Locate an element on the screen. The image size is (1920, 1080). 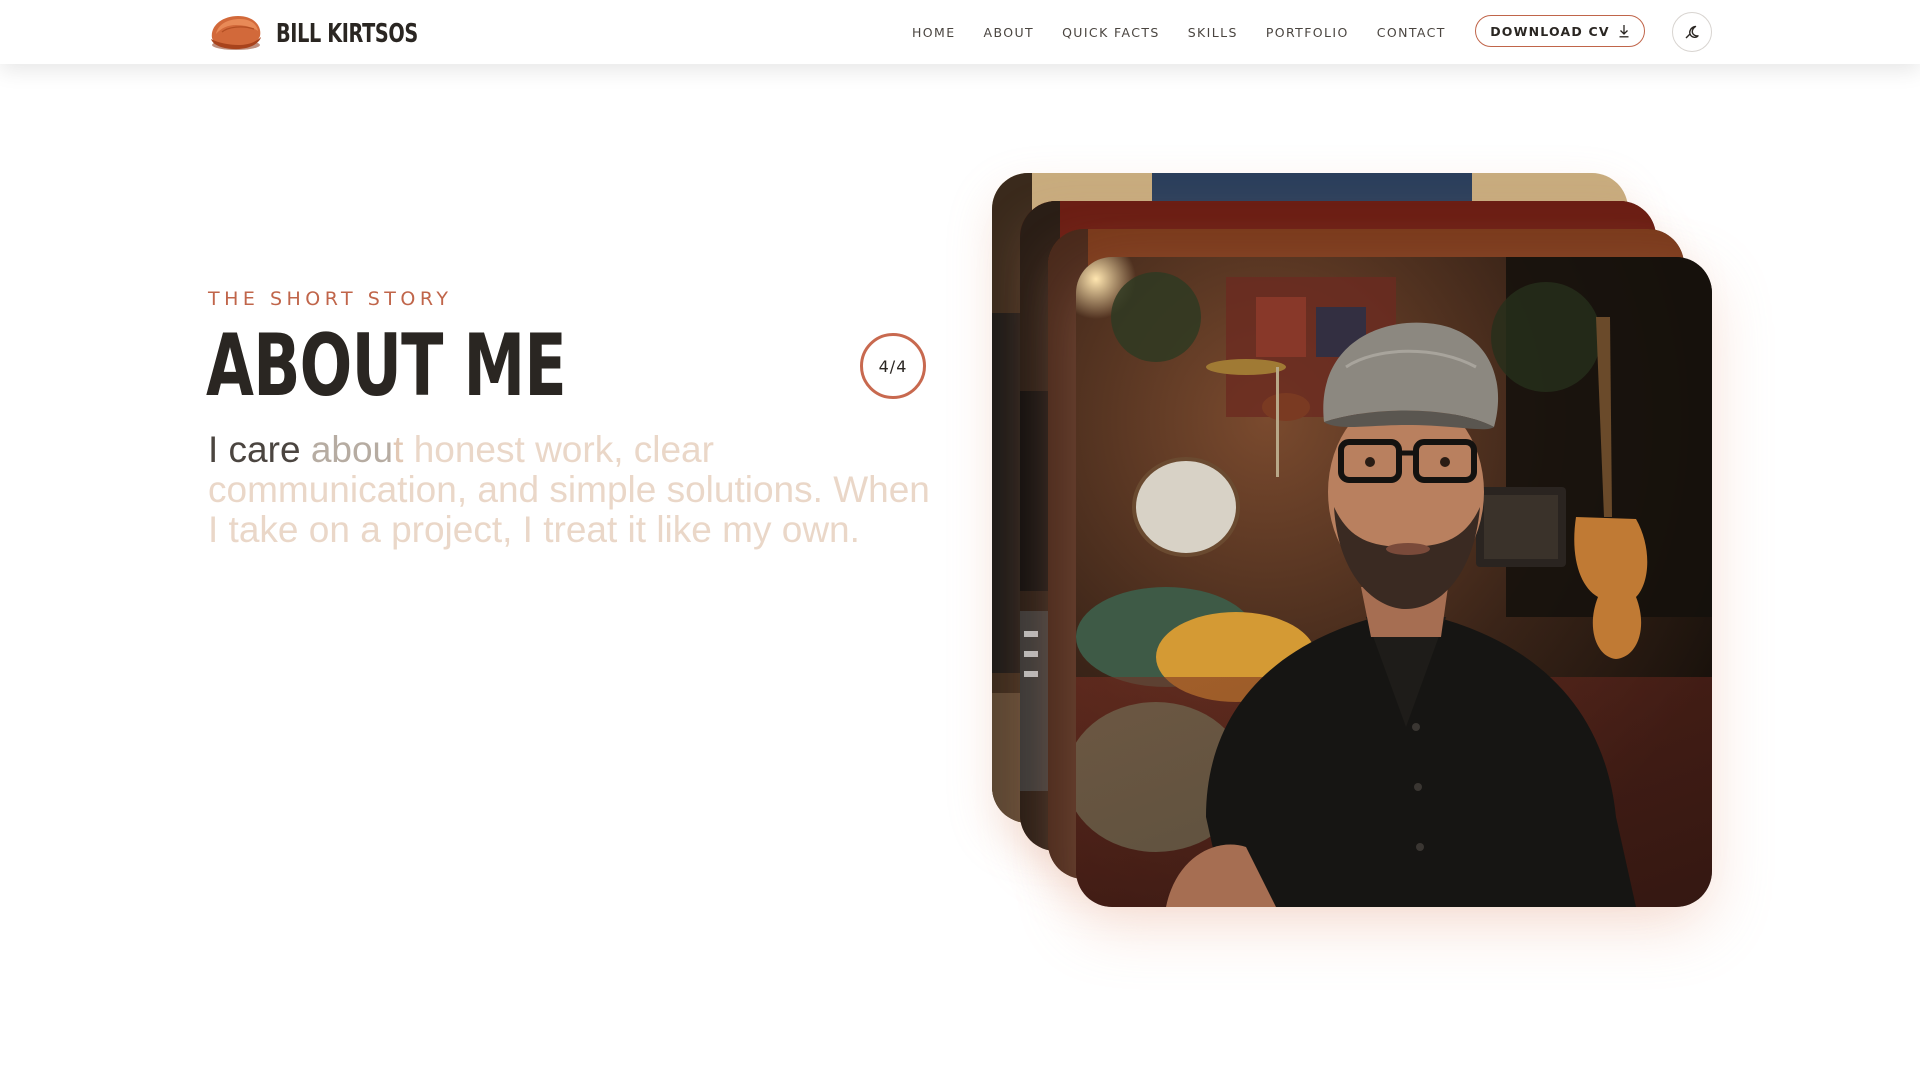
moon-icon is located at coordinates (1692, 32).